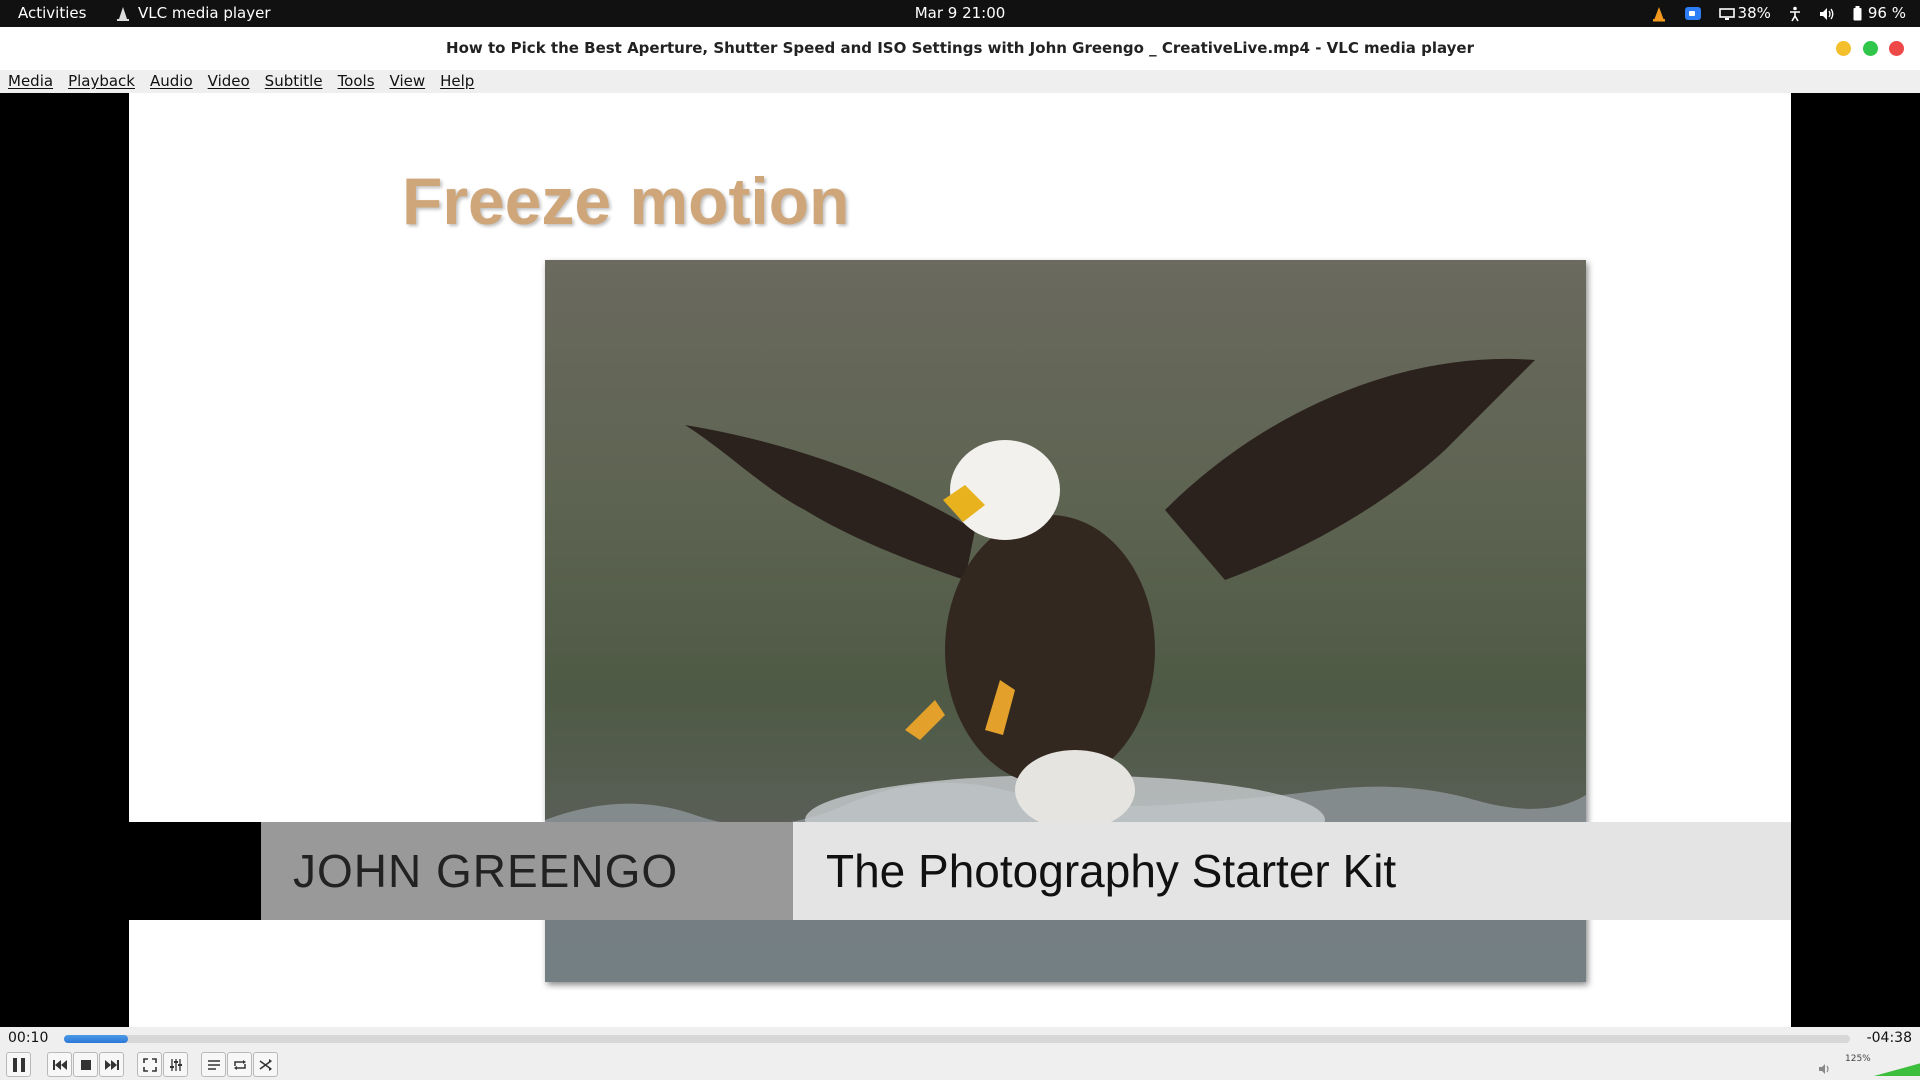 The height and width of the screenshot is (1080, 1920). What do you see at coordinates (527, 871) in the screenshot?
I see `lower-third-name: JOHN GREENGO` at bounding box center [527, 871].